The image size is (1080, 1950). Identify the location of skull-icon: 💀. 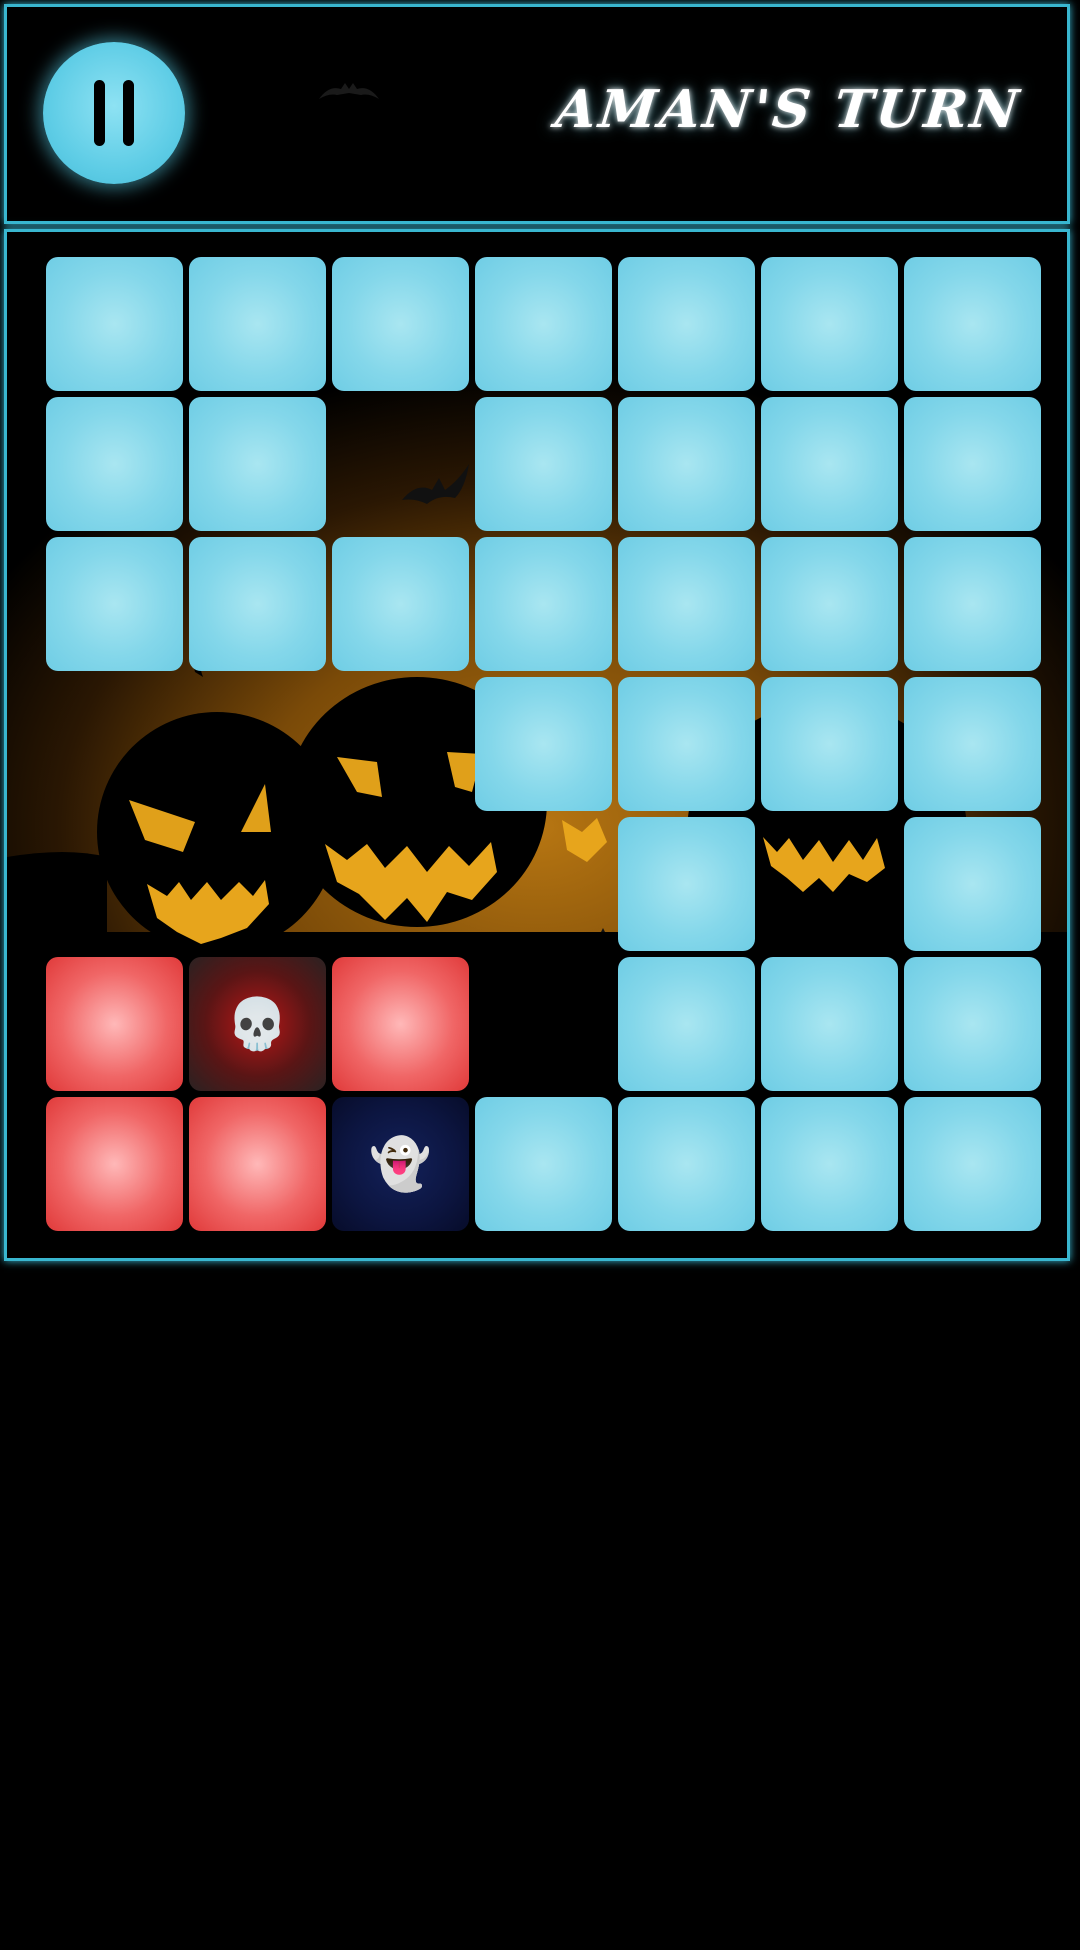
(257, 1024).